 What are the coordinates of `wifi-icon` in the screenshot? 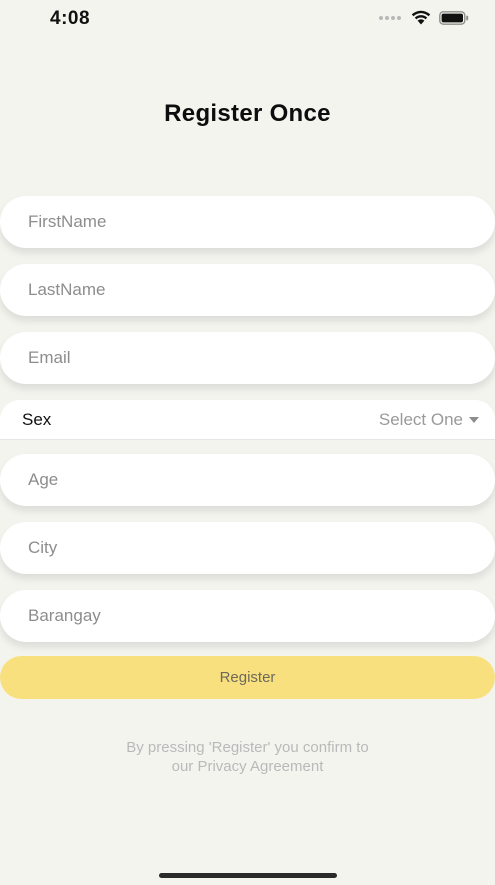 It's located at (421, 17).